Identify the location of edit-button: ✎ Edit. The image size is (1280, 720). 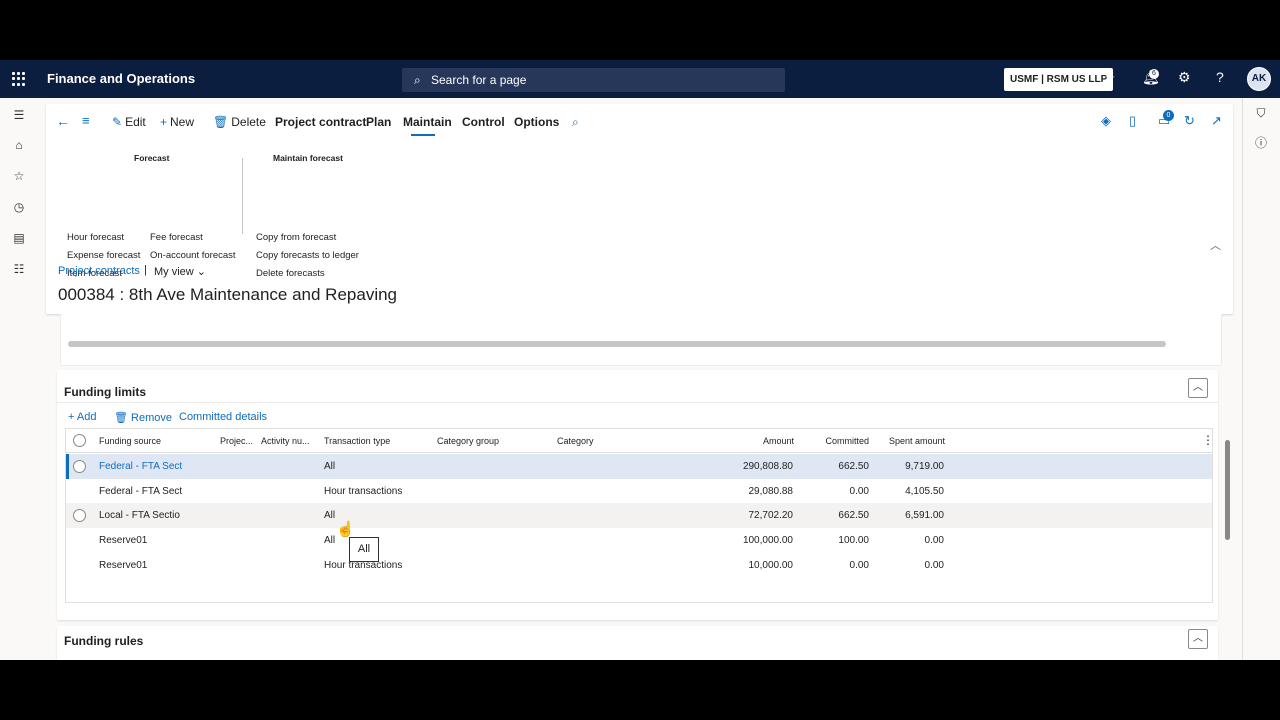
(129, 122).